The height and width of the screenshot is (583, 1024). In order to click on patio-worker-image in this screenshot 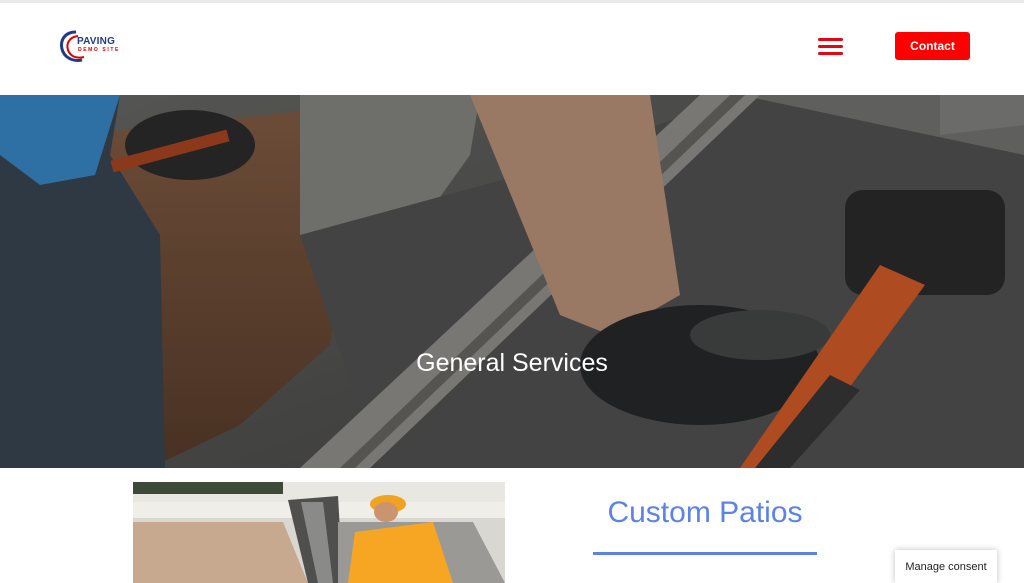, I will do `click(319, 532)`.